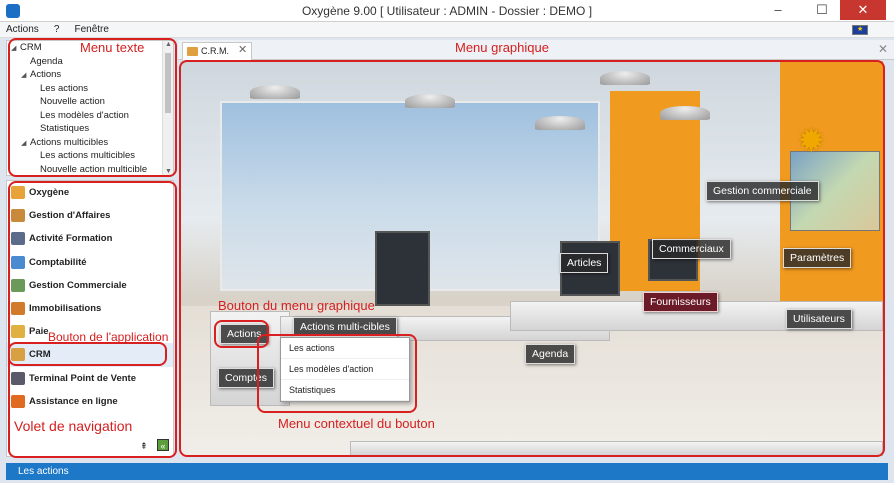 The width and height of the screenshot is (894, 483). What do you see at coordinates (296, 305) in the screenshot?
I see `annotation-bouton-menu-graphique: Bouton du menu graphique` at bounding box center [296, 305].